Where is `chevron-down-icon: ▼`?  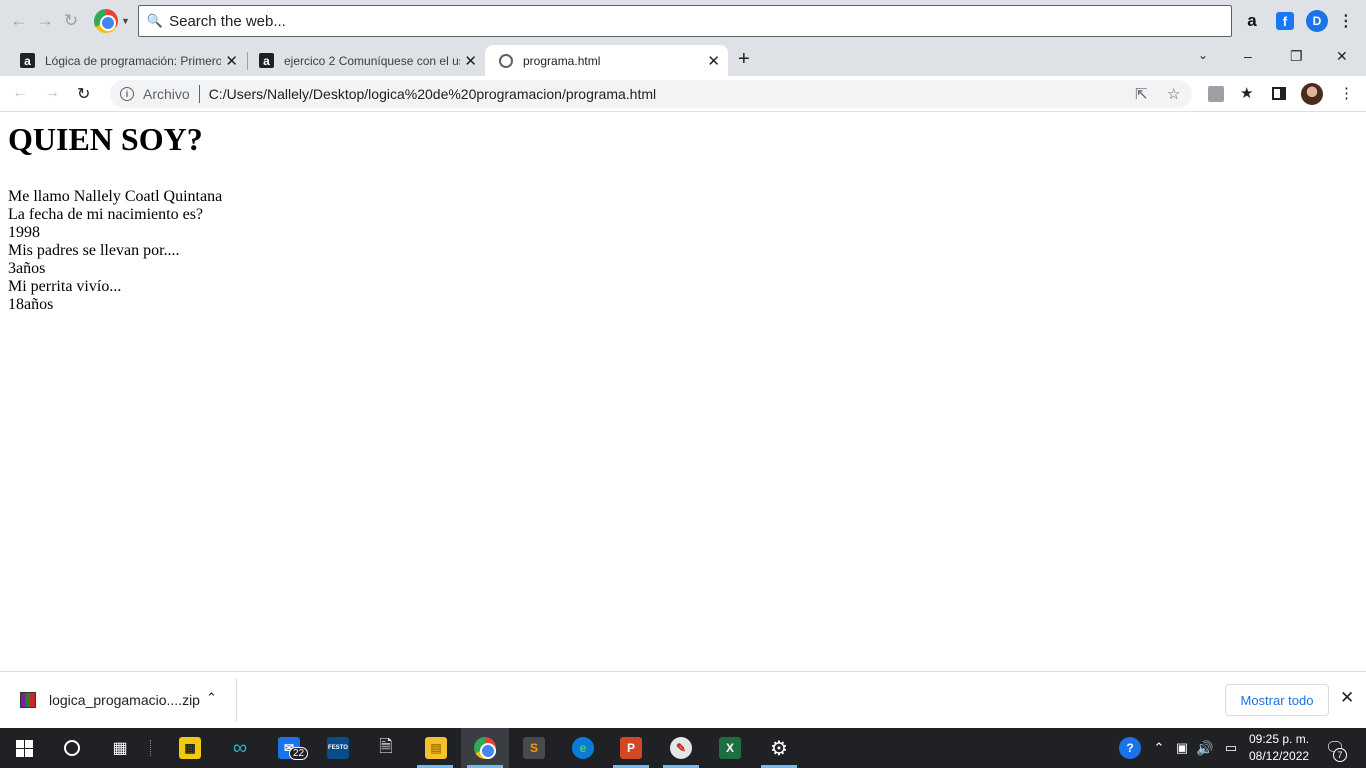
chevron-down-icon: ▼ is located at coordinates (125, 21).